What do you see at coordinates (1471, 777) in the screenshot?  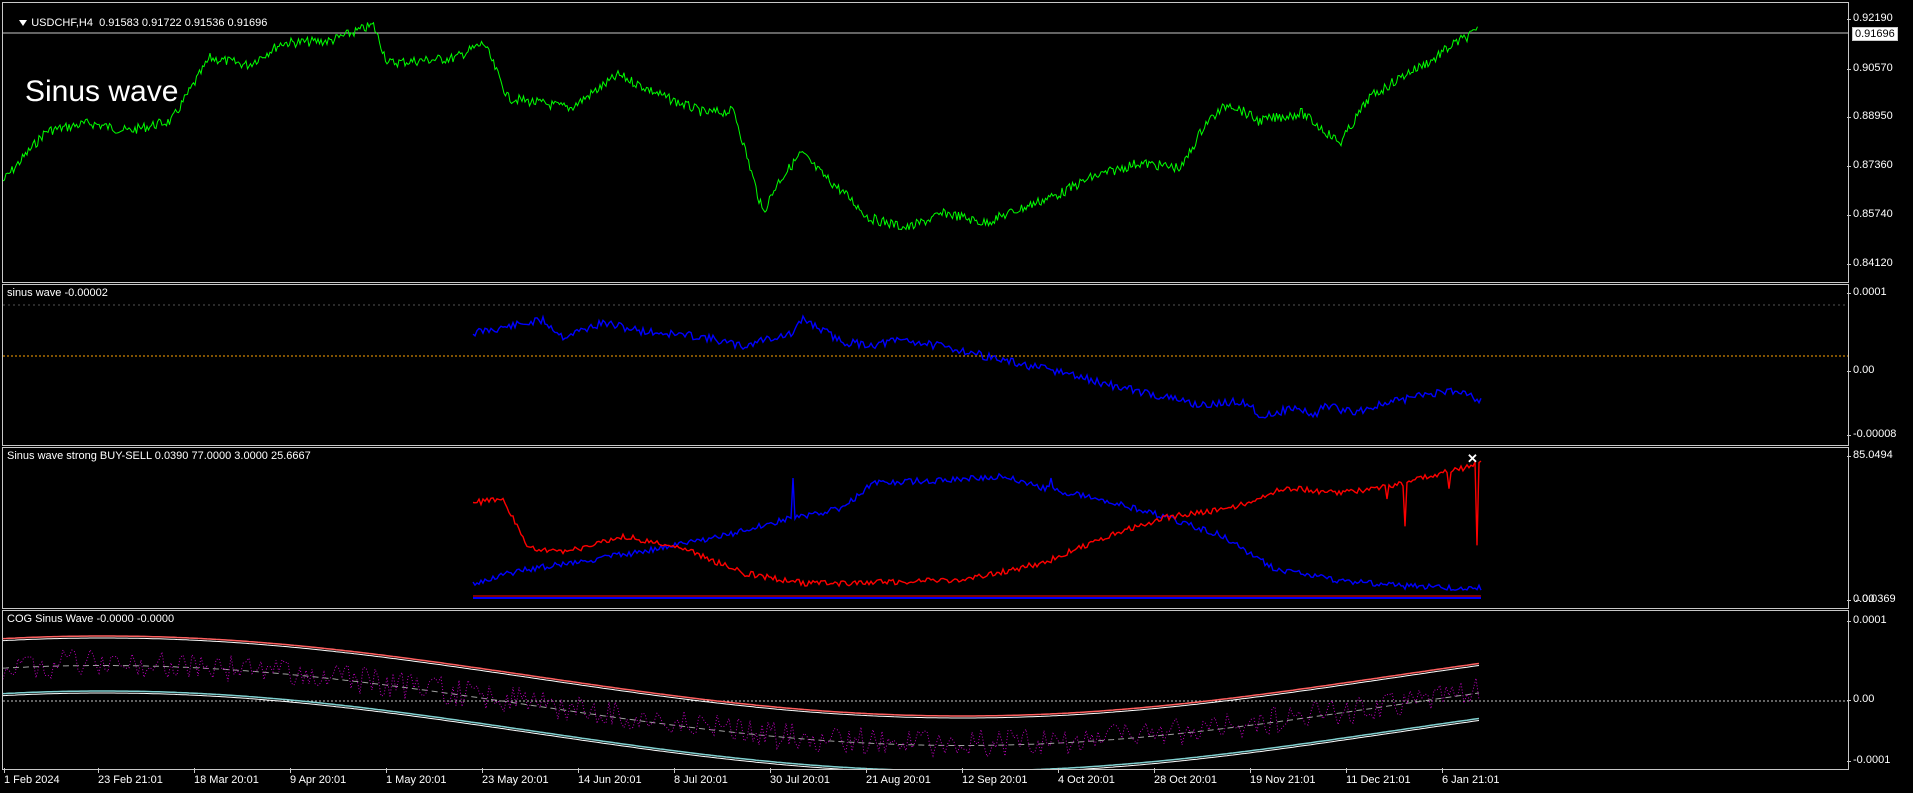 I see `time-label: 6 Jan 21:01` at bounding box center [1471, 777].